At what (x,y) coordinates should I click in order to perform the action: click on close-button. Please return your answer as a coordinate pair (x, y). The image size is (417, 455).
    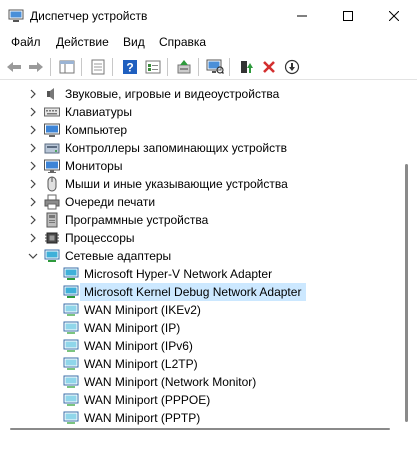
    Looking at the image, I should click on (394, 16).